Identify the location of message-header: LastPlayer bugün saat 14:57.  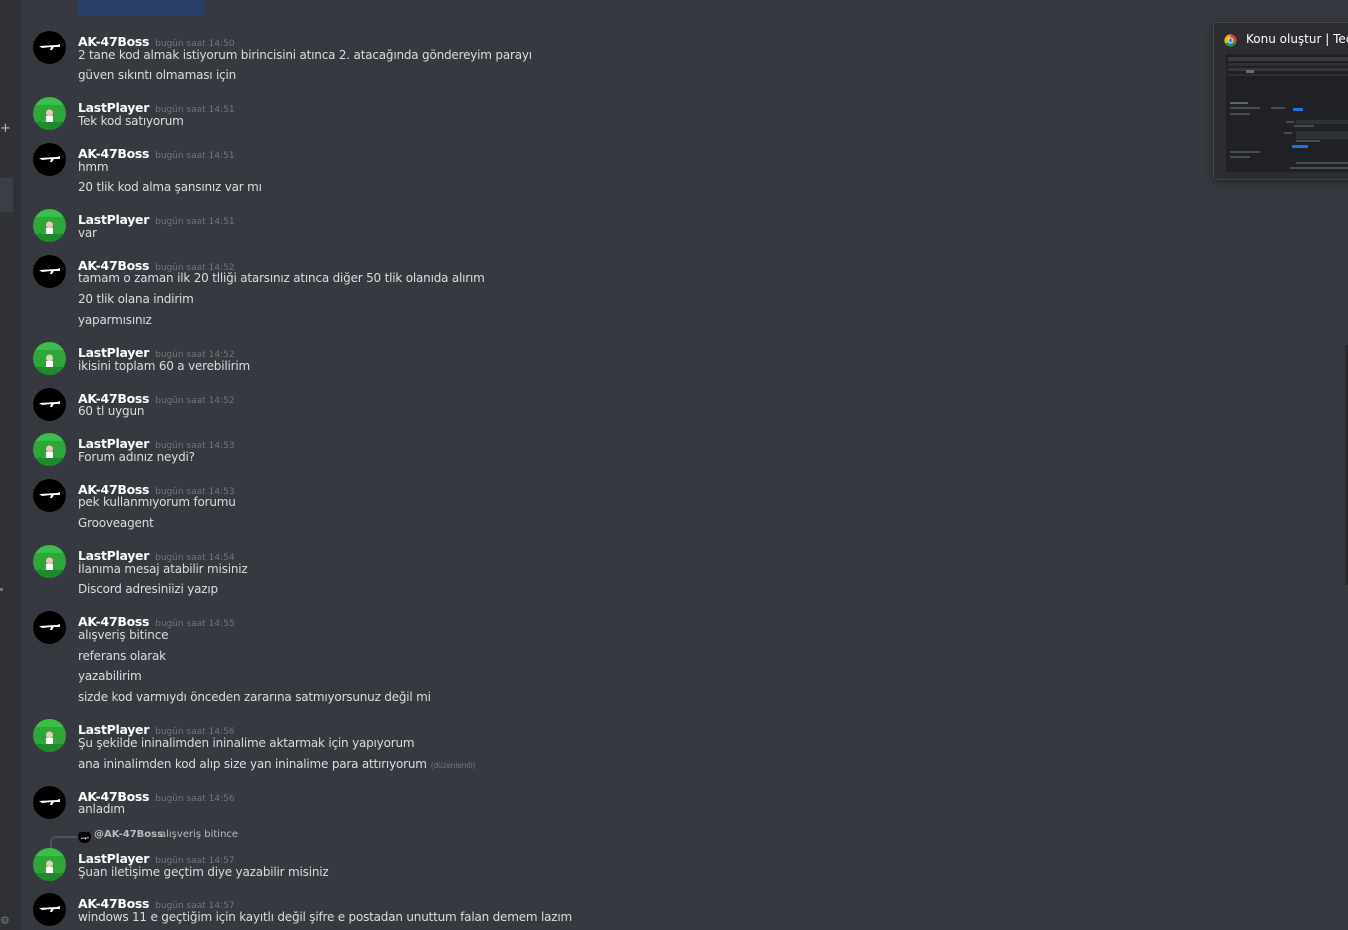
(156, 857).